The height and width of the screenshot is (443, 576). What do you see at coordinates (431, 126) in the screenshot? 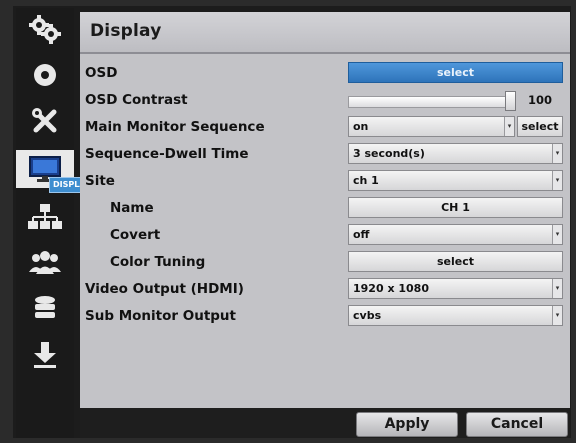
I see `main-monitor-sequence-dropdown: on ▾` at bounding box center [431, 126].